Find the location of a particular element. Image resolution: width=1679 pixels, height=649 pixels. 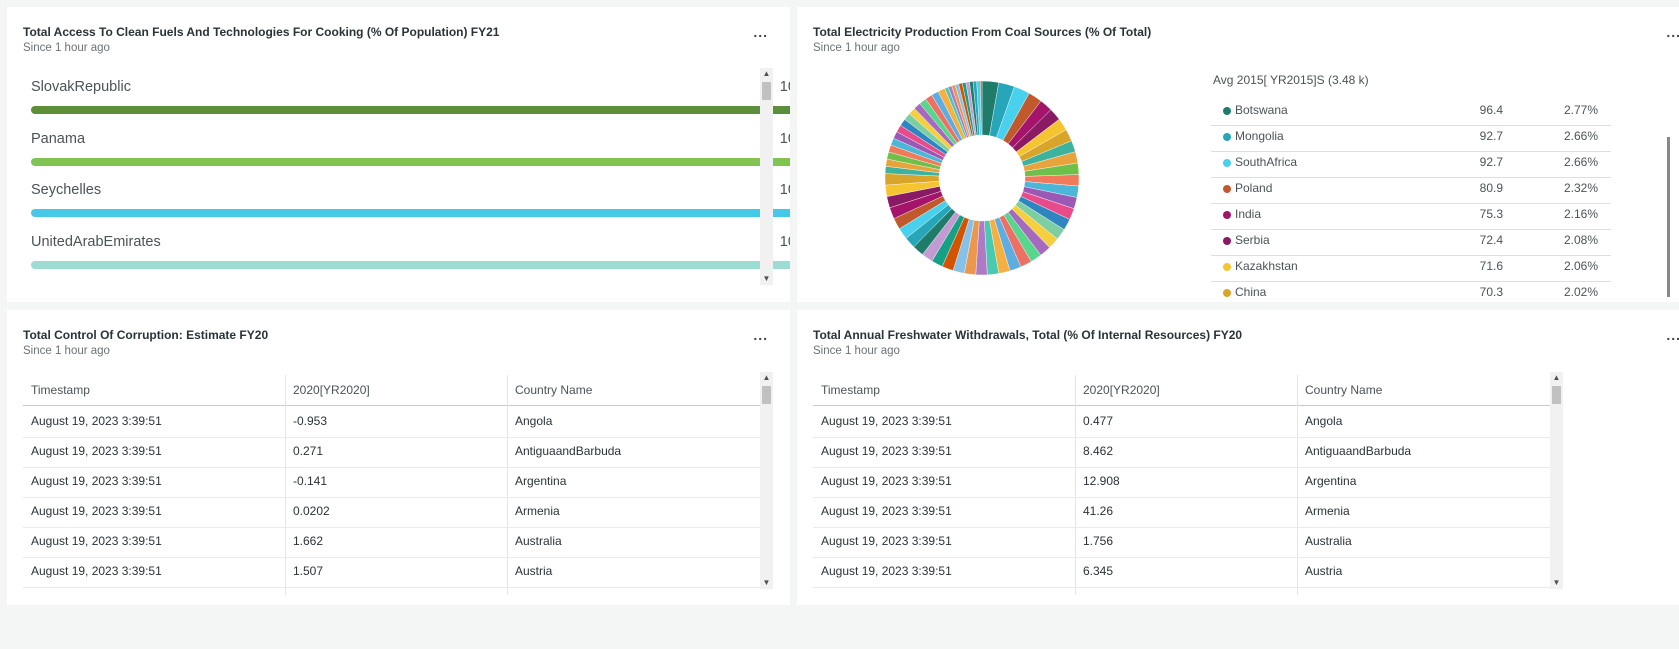

legend-header: Avg 2015[ YR2015]S (3.48 k) is located at coordinates (1291, 80).